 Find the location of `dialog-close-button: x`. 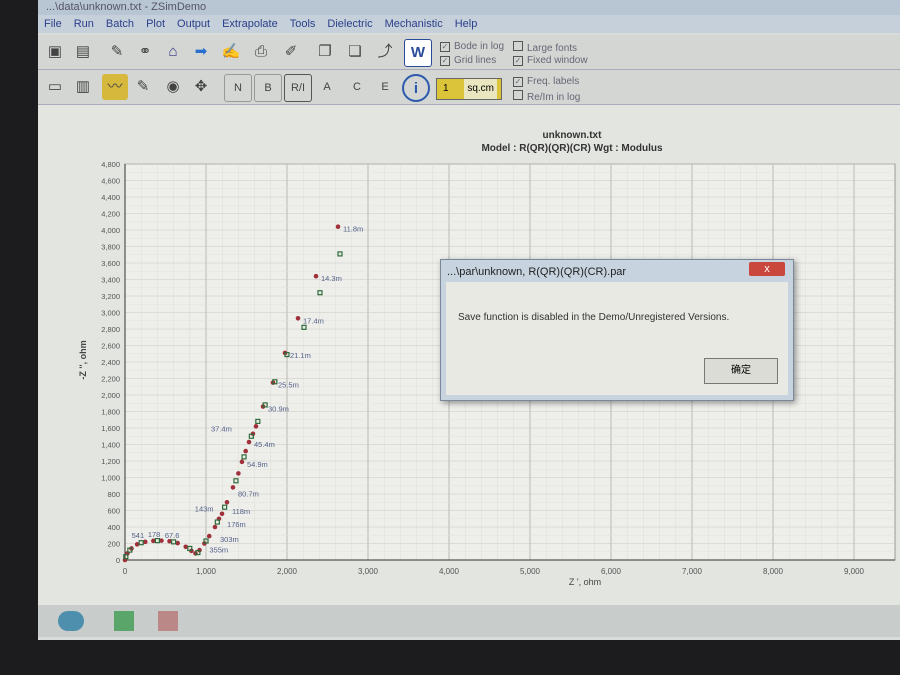

dialog-close-button: x is located at coordinates (767, 269).